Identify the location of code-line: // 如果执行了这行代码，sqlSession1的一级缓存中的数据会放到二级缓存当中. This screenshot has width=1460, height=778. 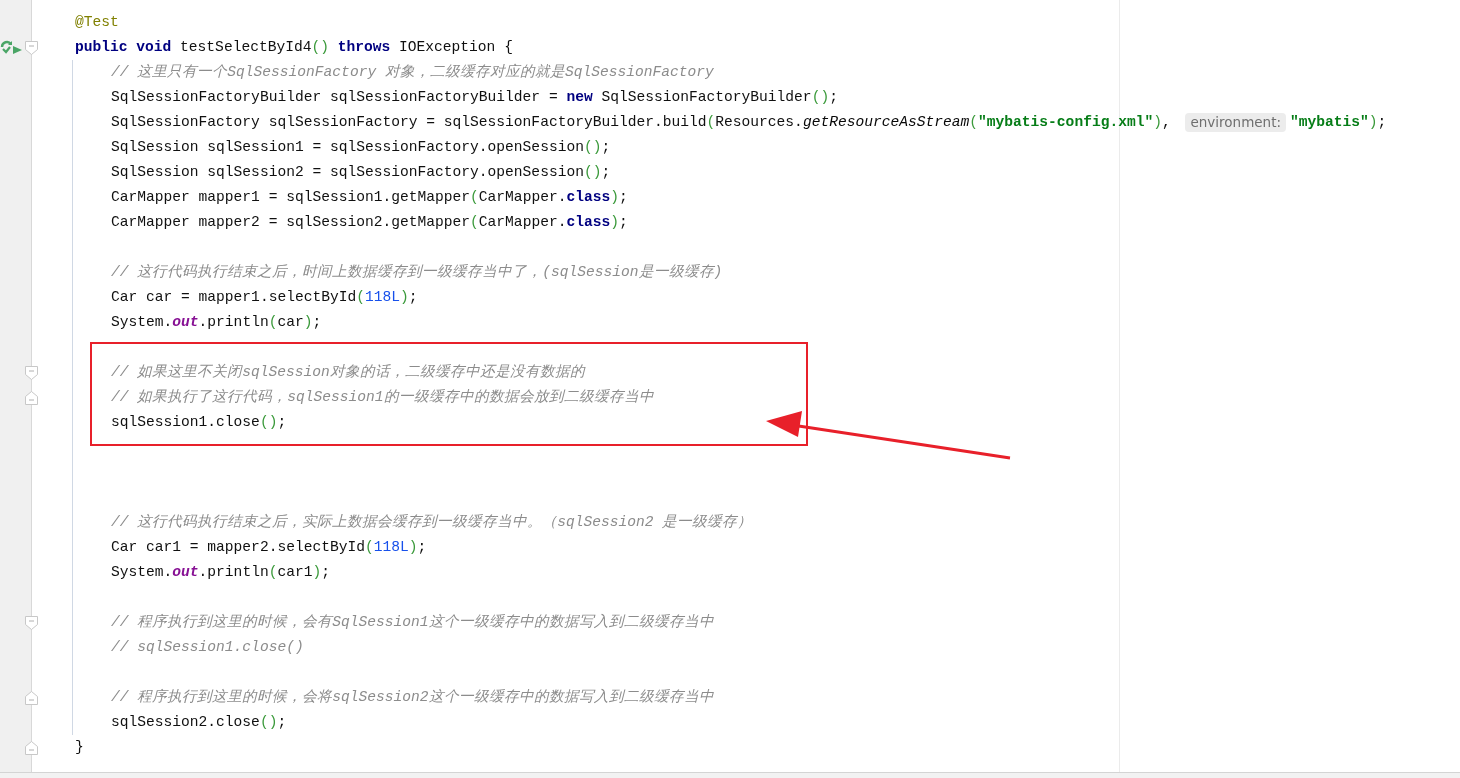
(382, 397).